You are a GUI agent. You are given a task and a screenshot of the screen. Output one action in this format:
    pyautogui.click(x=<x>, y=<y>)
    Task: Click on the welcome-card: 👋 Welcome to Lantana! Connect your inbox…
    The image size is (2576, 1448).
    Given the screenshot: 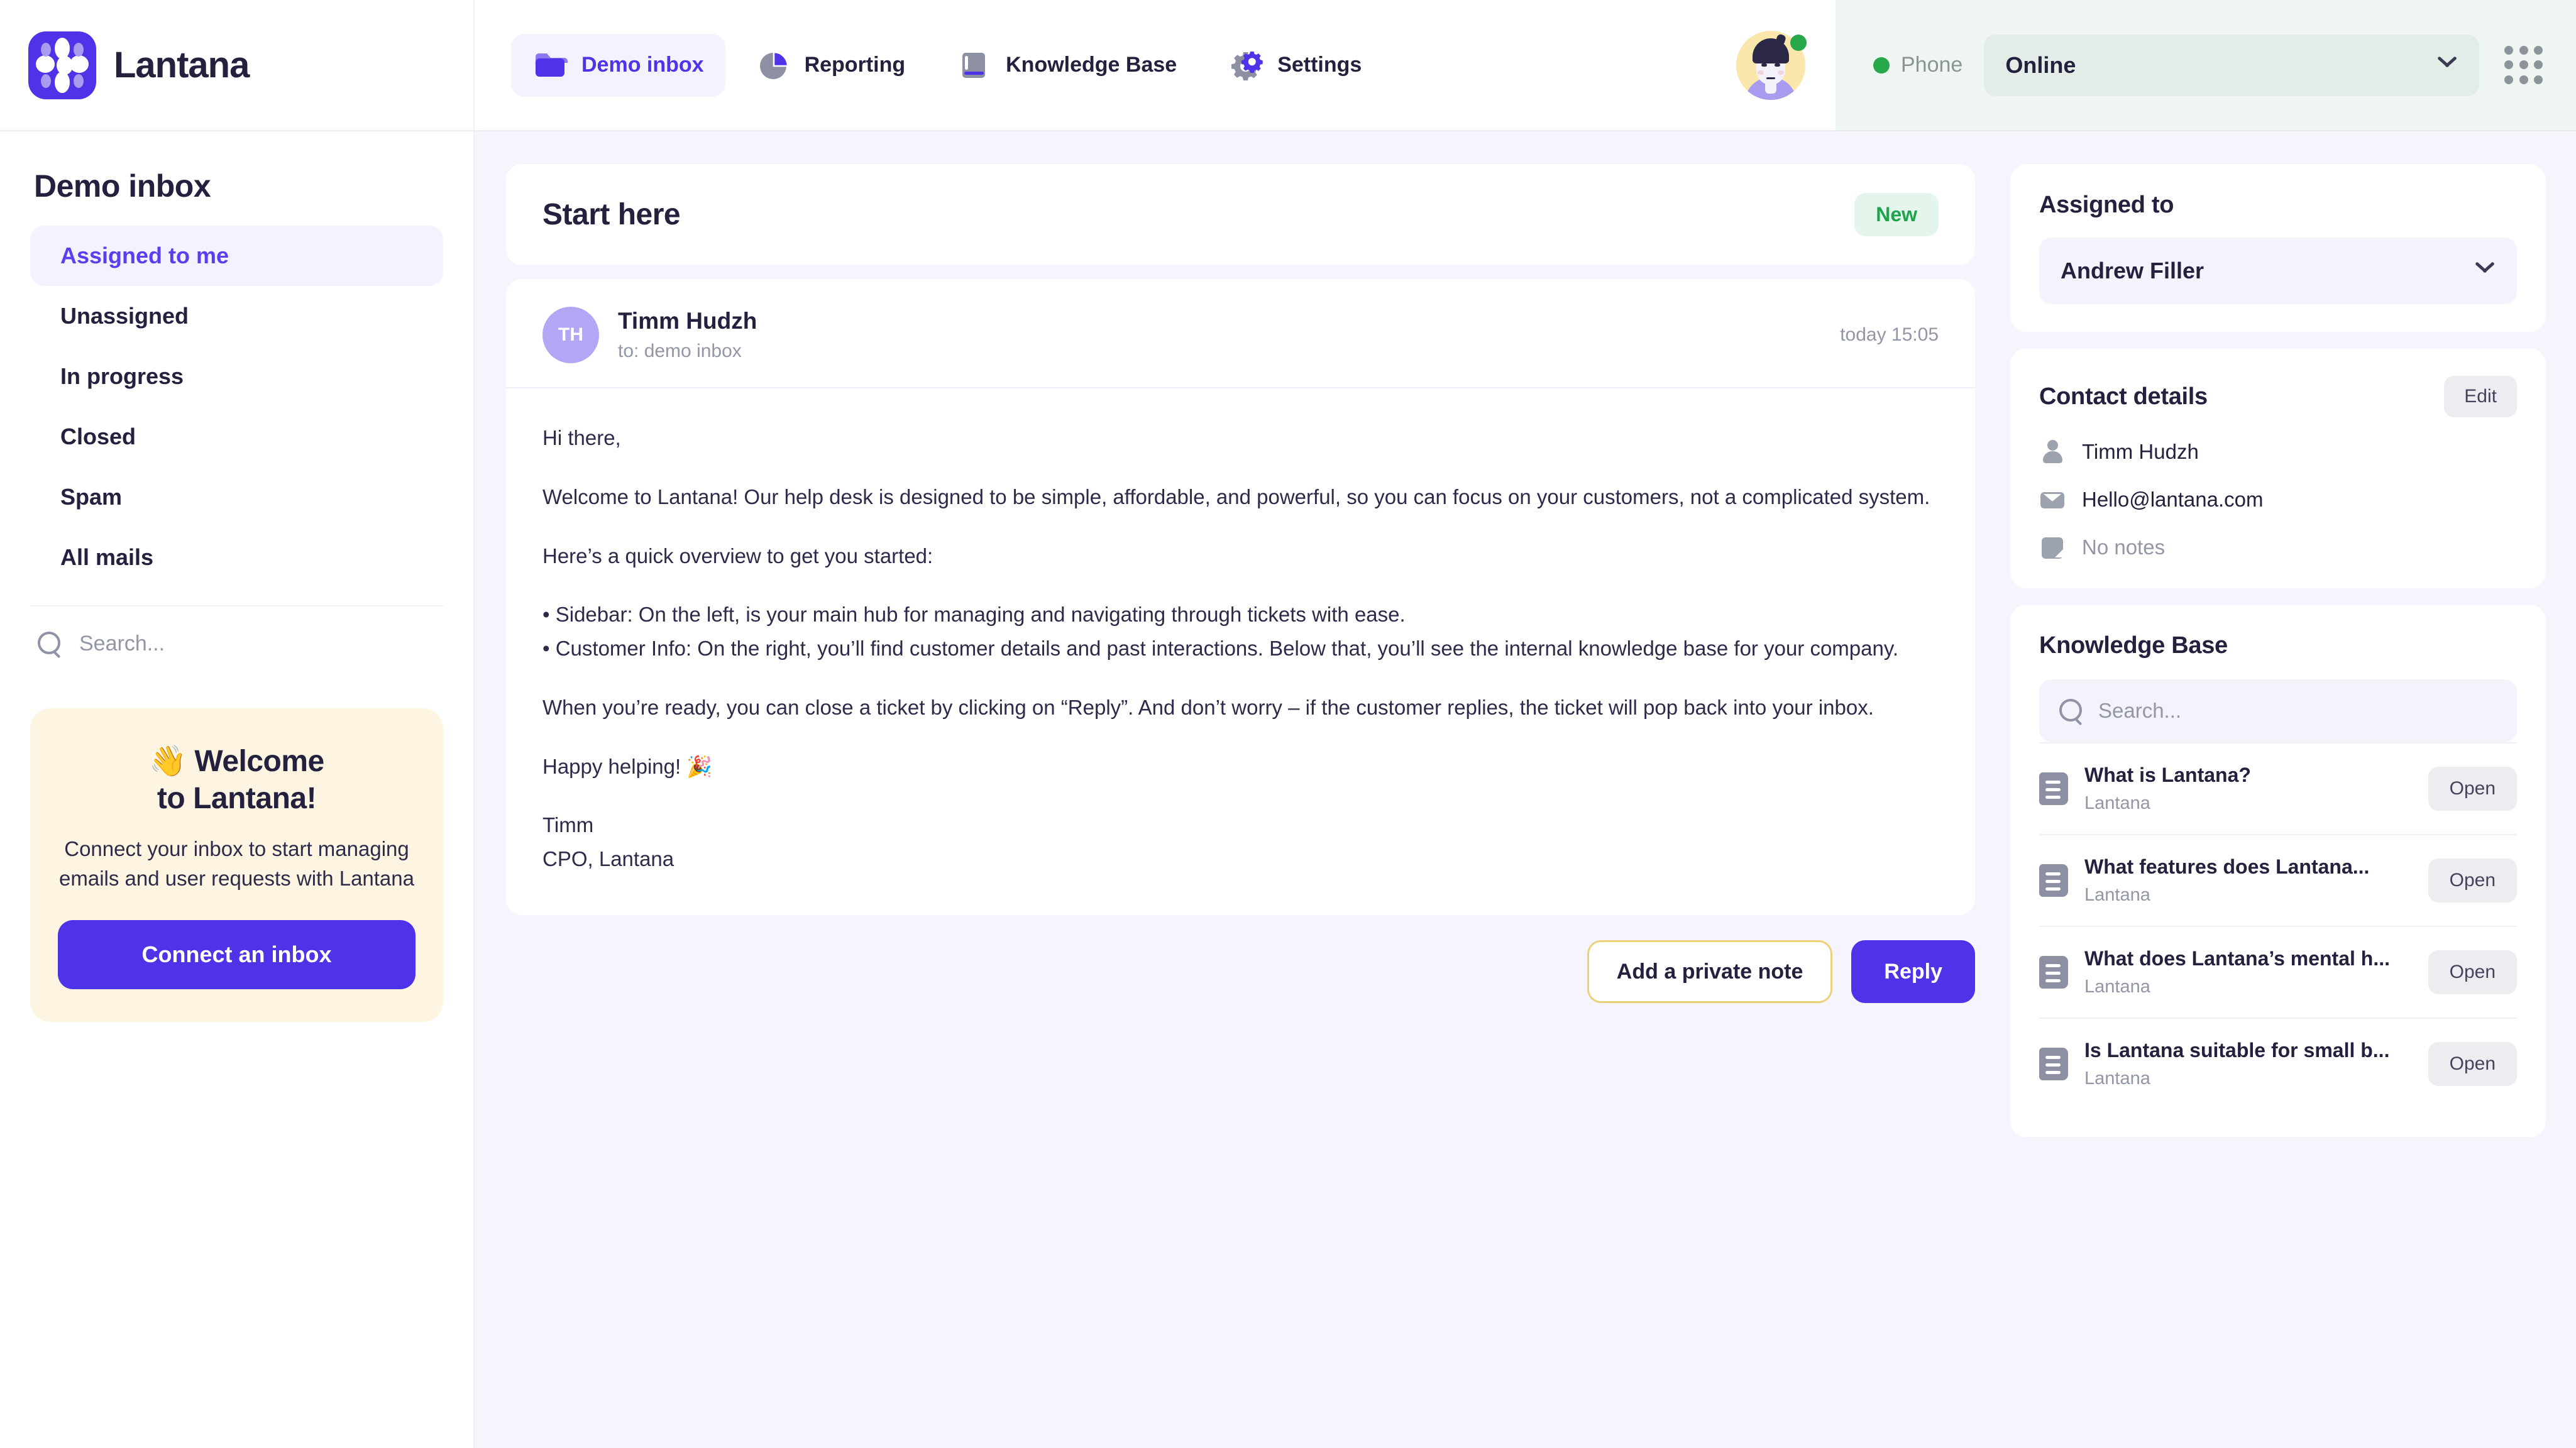 What is the action you would take?
    pyautogui.click(x=236, y=865)
    